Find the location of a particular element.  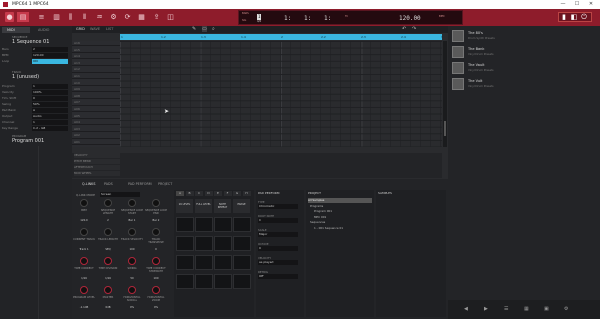

browser-prev-icon: ◀ is located at coordinates (466, 309).